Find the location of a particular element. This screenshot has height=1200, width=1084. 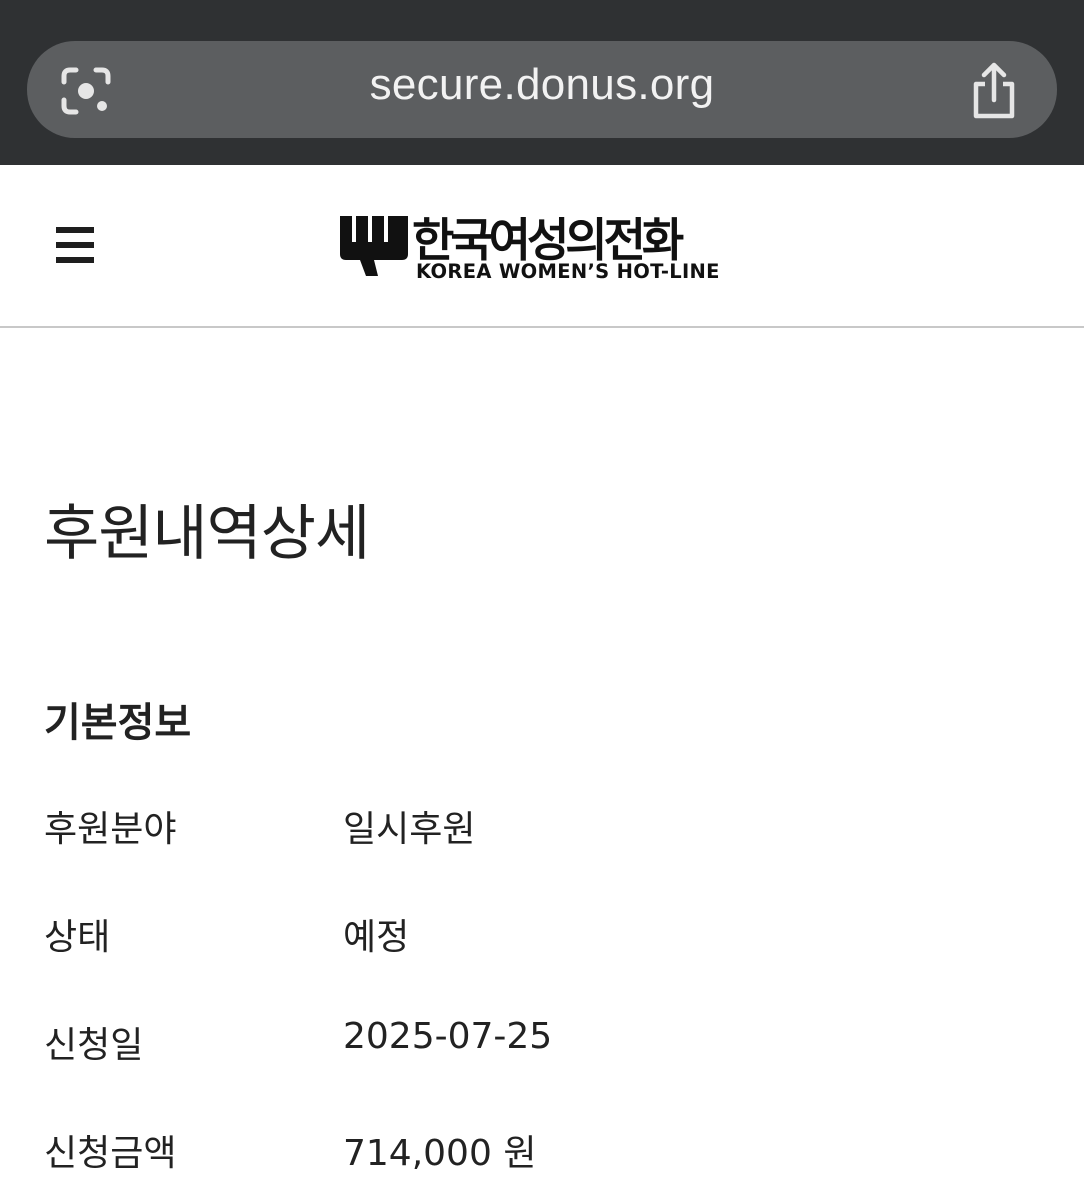

site-header: 한국여성의전화 KOREA WOMEN’S HOT-LINE is located at coordinates (542, 246).